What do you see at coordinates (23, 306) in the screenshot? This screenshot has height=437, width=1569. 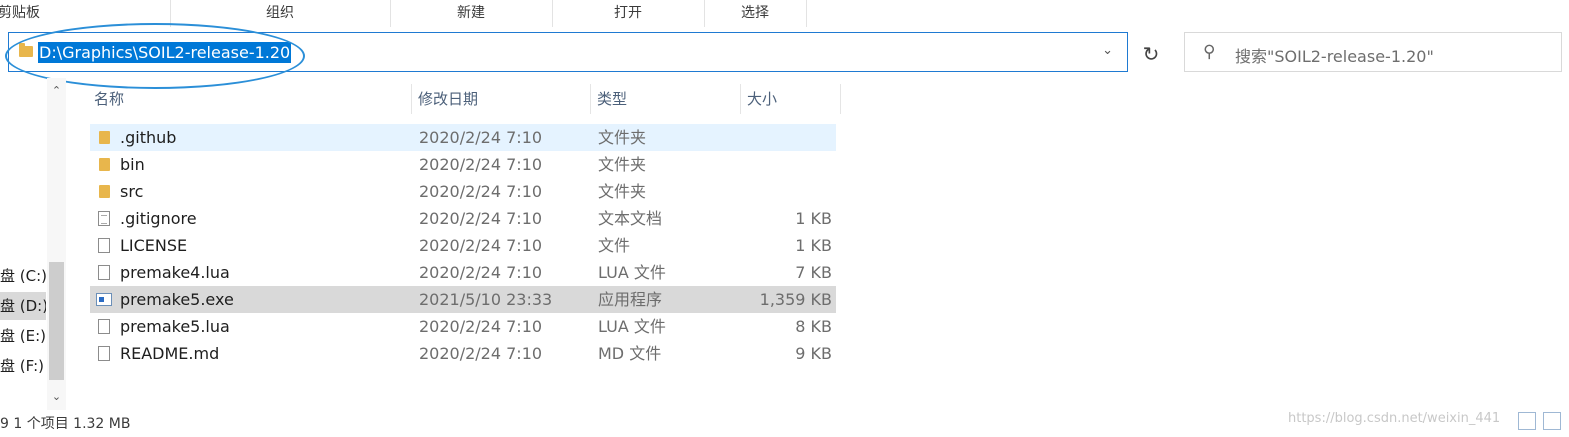 I see `nav-drive-d: 盘 (D:)` at bounding box center [23, 306].